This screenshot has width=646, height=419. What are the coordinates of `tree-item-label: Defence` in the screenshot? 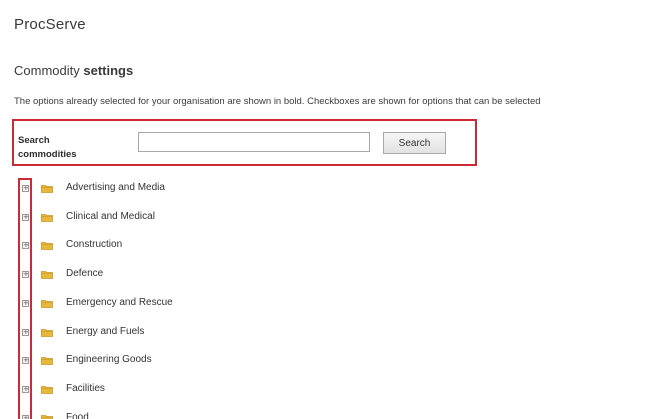 It's located at (84, 273).